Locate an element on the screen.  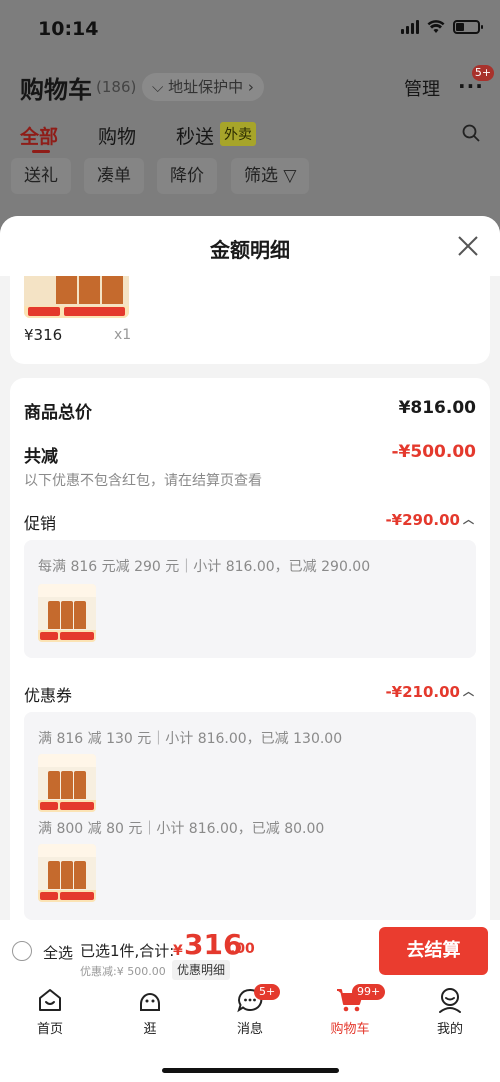
filter-button: 筛选 ▽ is located at coordinates (270, 176).